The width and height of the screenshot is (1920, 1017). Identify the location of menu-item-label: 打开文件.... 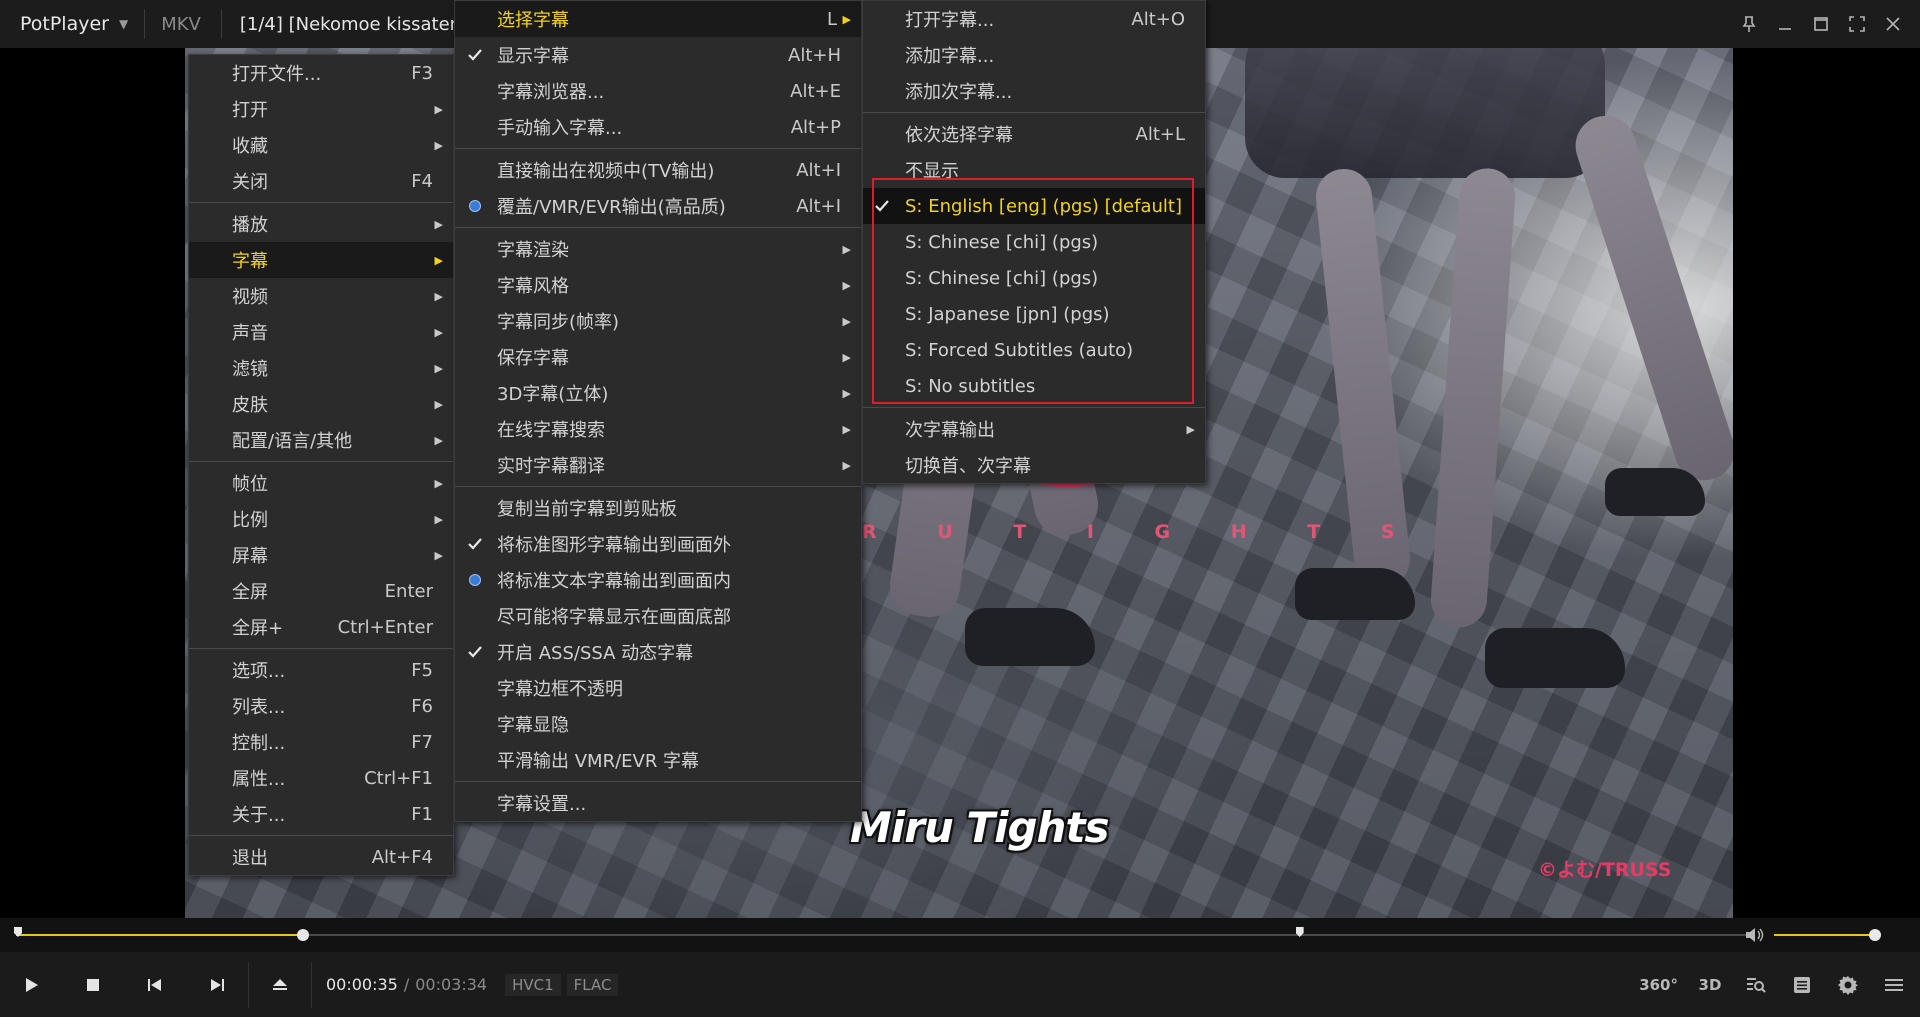
(277, 74).